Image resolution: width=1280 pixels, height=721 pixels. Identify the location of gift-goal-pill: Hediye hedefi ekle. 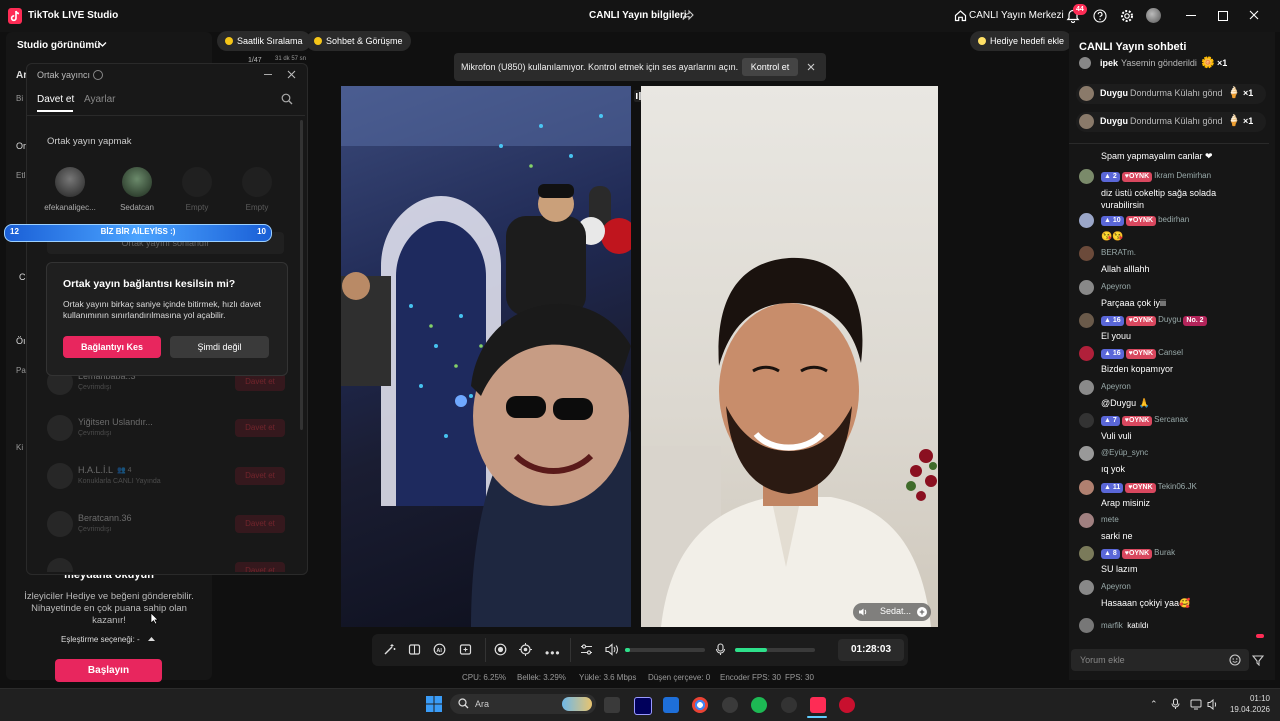
(1021, 41).